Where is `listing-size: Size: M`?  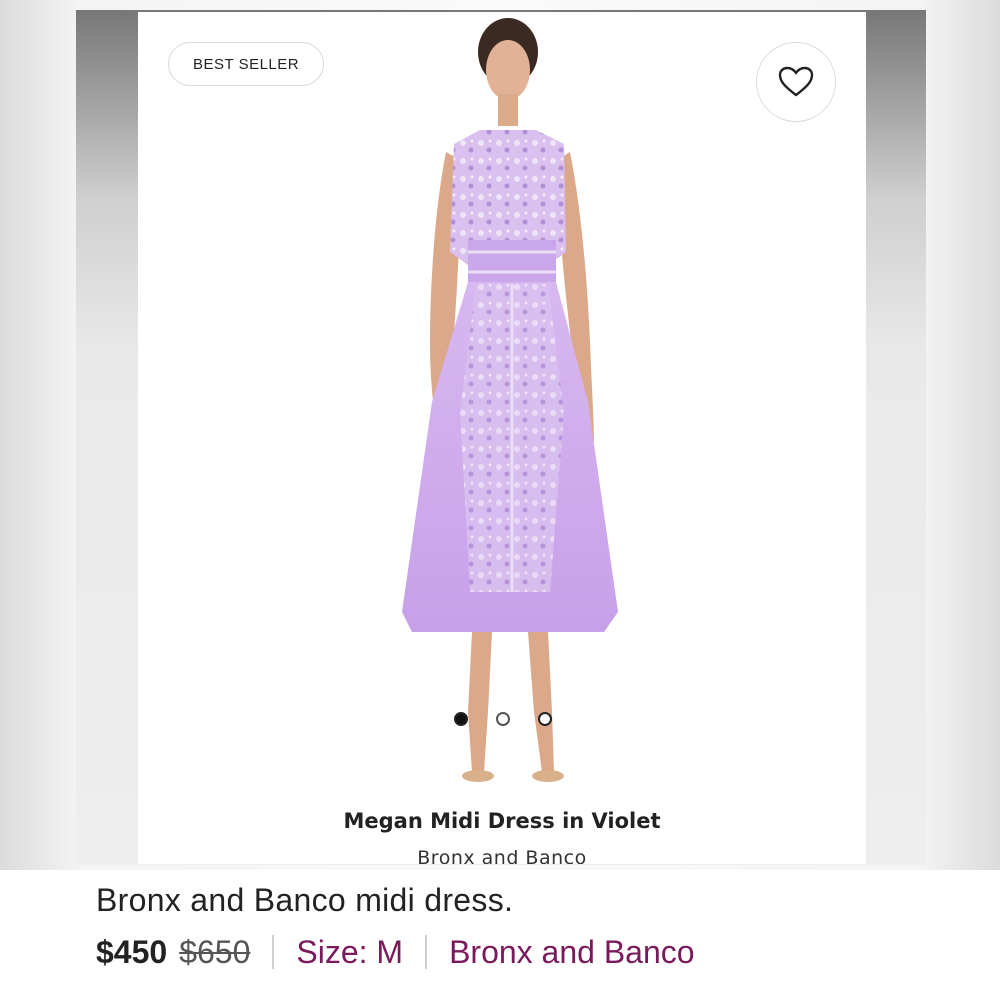
listing-size: Size: M is located at coordinates (349, 952).